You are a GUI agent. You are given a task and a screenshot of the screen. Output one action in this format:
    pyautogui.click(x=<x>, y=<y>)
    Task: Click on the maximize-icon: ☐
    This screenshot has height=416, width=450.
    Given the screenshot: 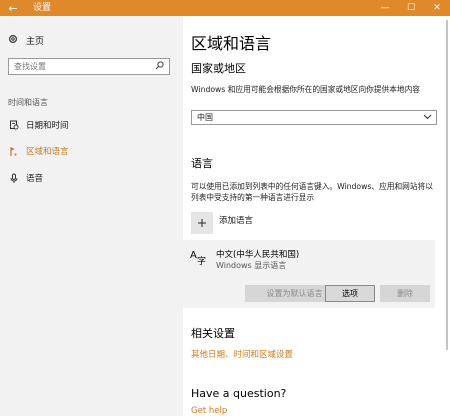 What is the action you would take?
    pyautogui.click(x=411, y=8)
    